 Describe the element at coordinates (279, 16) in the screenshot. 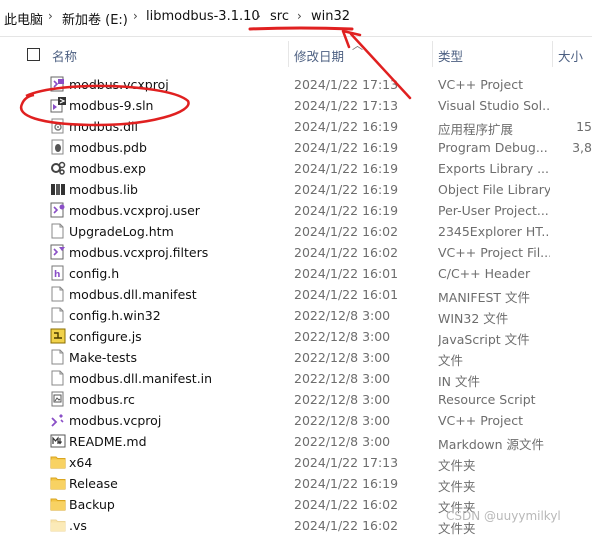

I see `breadcrumb-item-src: src` at that location.